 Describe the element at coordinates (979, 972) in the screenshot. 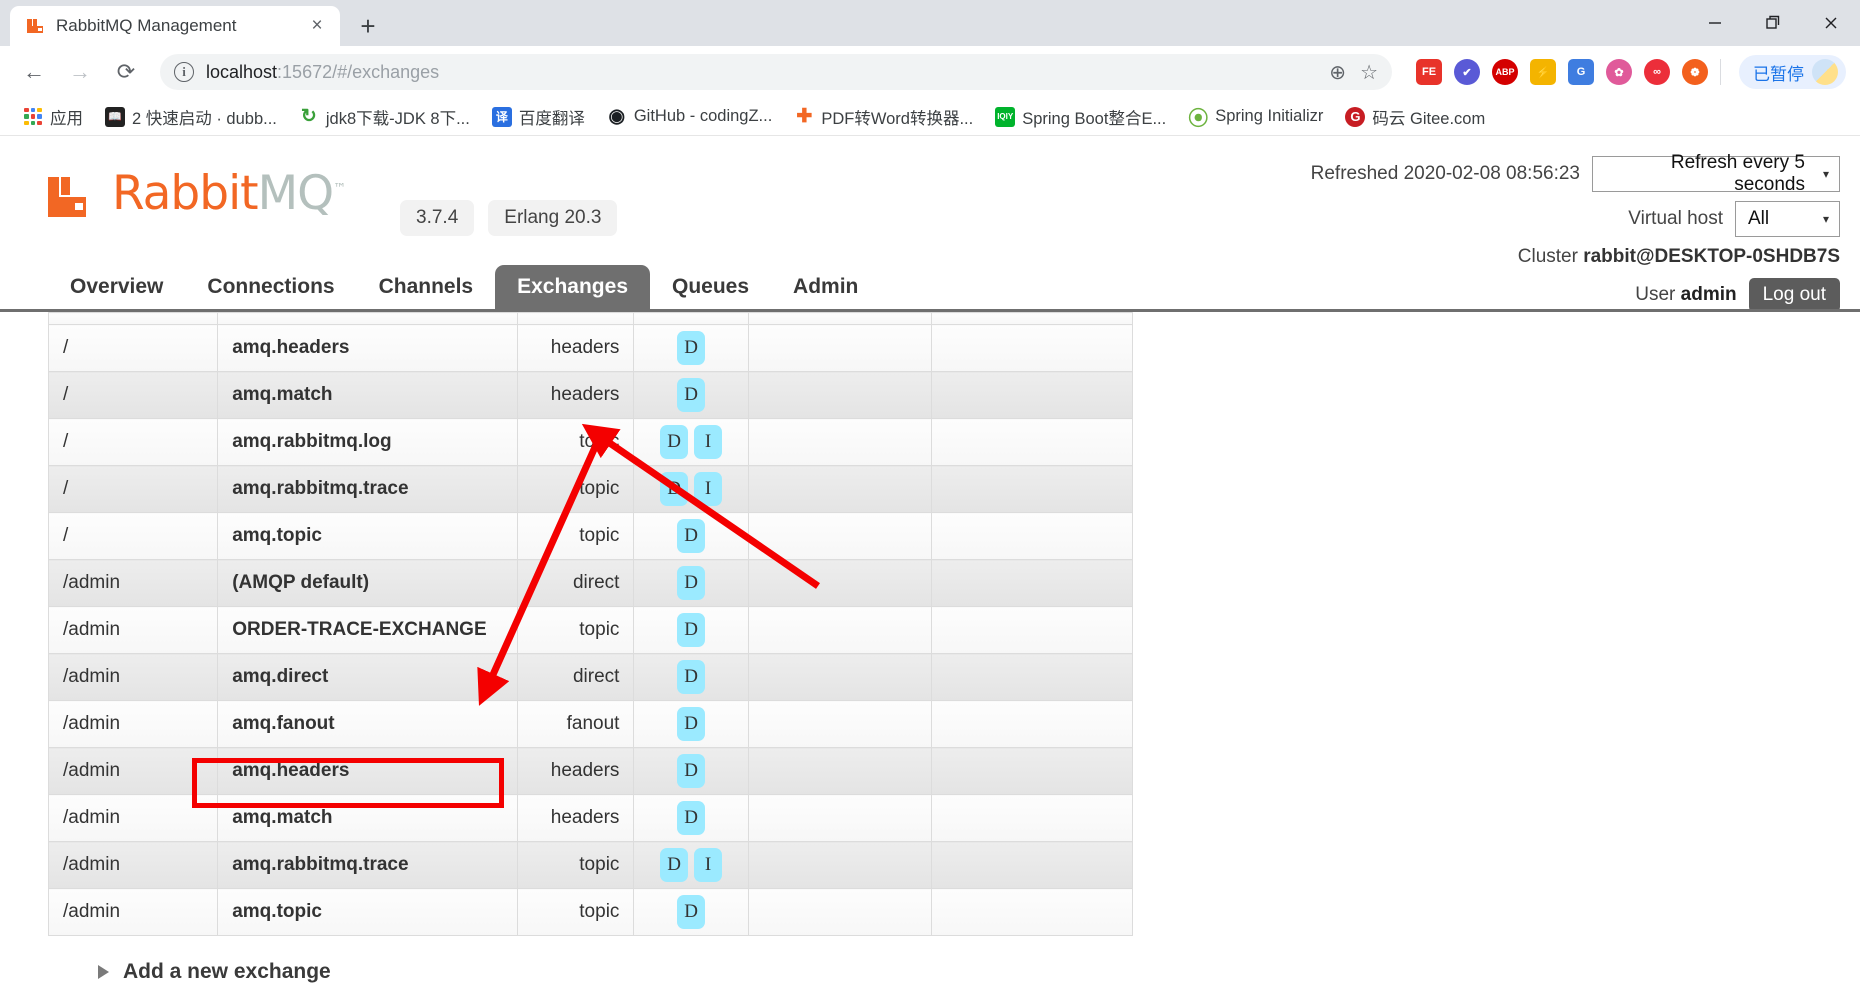

I see `add-new-exchange-section: Add a new exchange` at that location.